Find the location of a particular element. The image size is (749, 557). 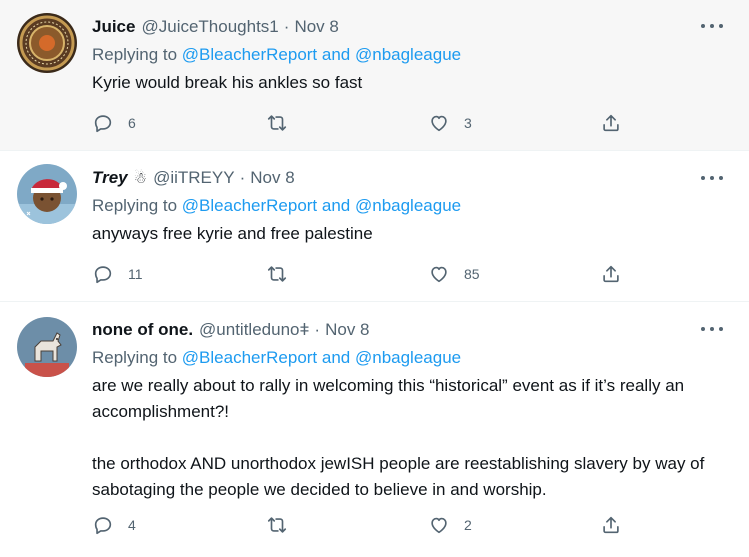

like-count: 3 is located at coordinates (468, 123).